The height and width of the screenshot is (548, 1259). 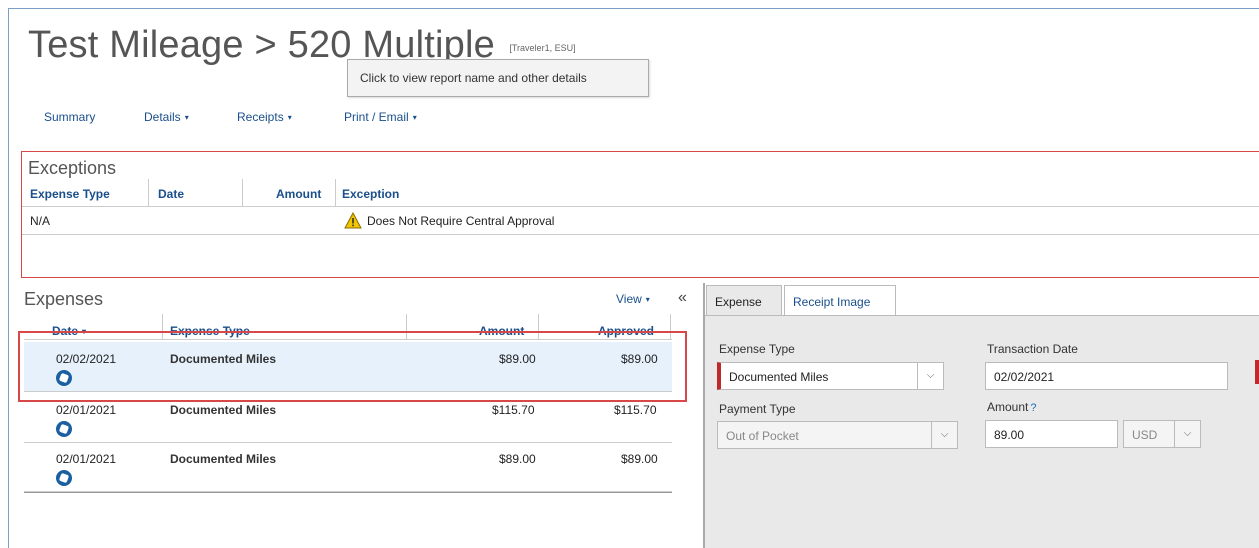 I want to click on exceptions-title: Exceptions, so click(x=72, y=168).